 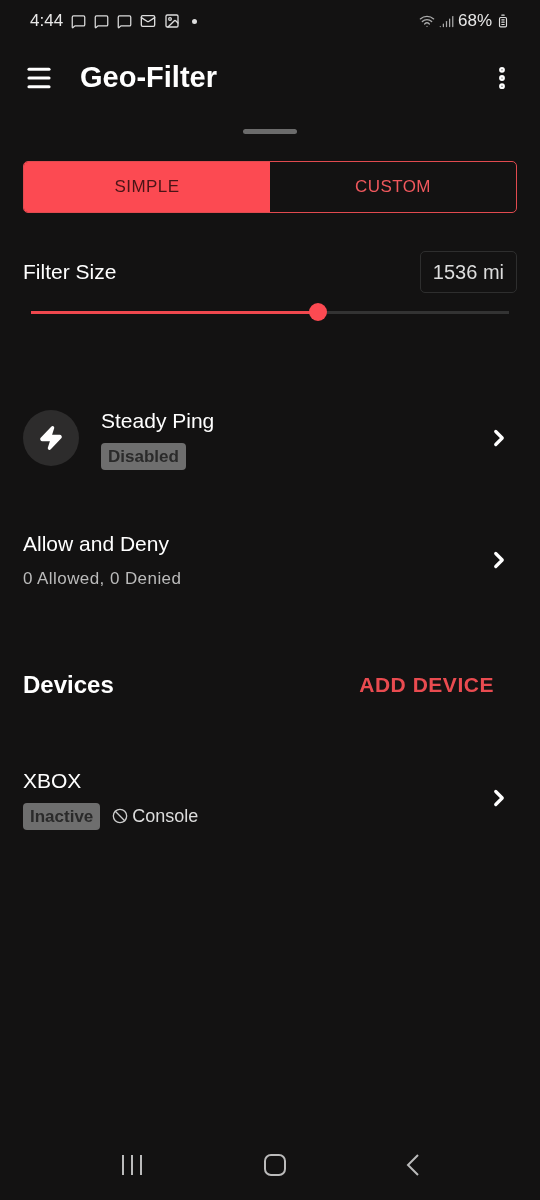 What do you see at coordinates (413, 1165) in the screenshot?
I see `back-icon` at bounding box center [413, 1165].